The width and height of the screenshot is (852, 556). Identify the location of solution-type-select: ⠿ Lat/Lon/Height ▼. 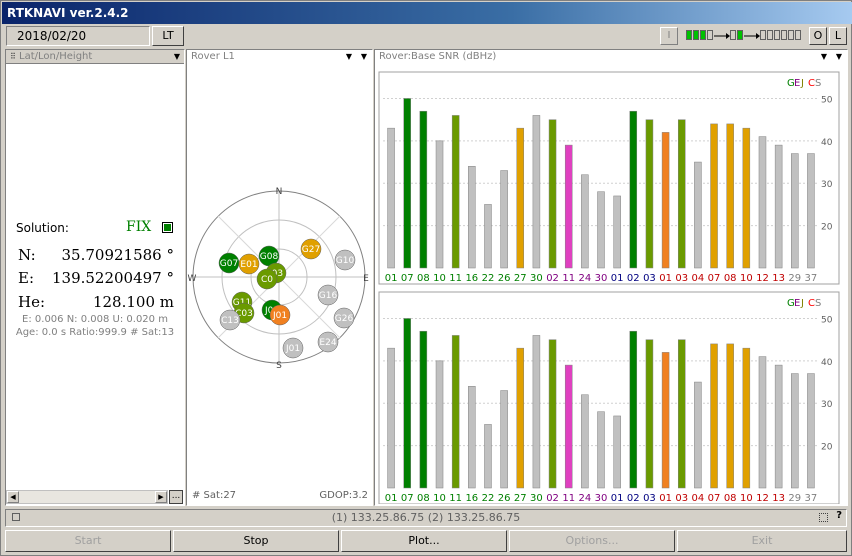
(95, 57).